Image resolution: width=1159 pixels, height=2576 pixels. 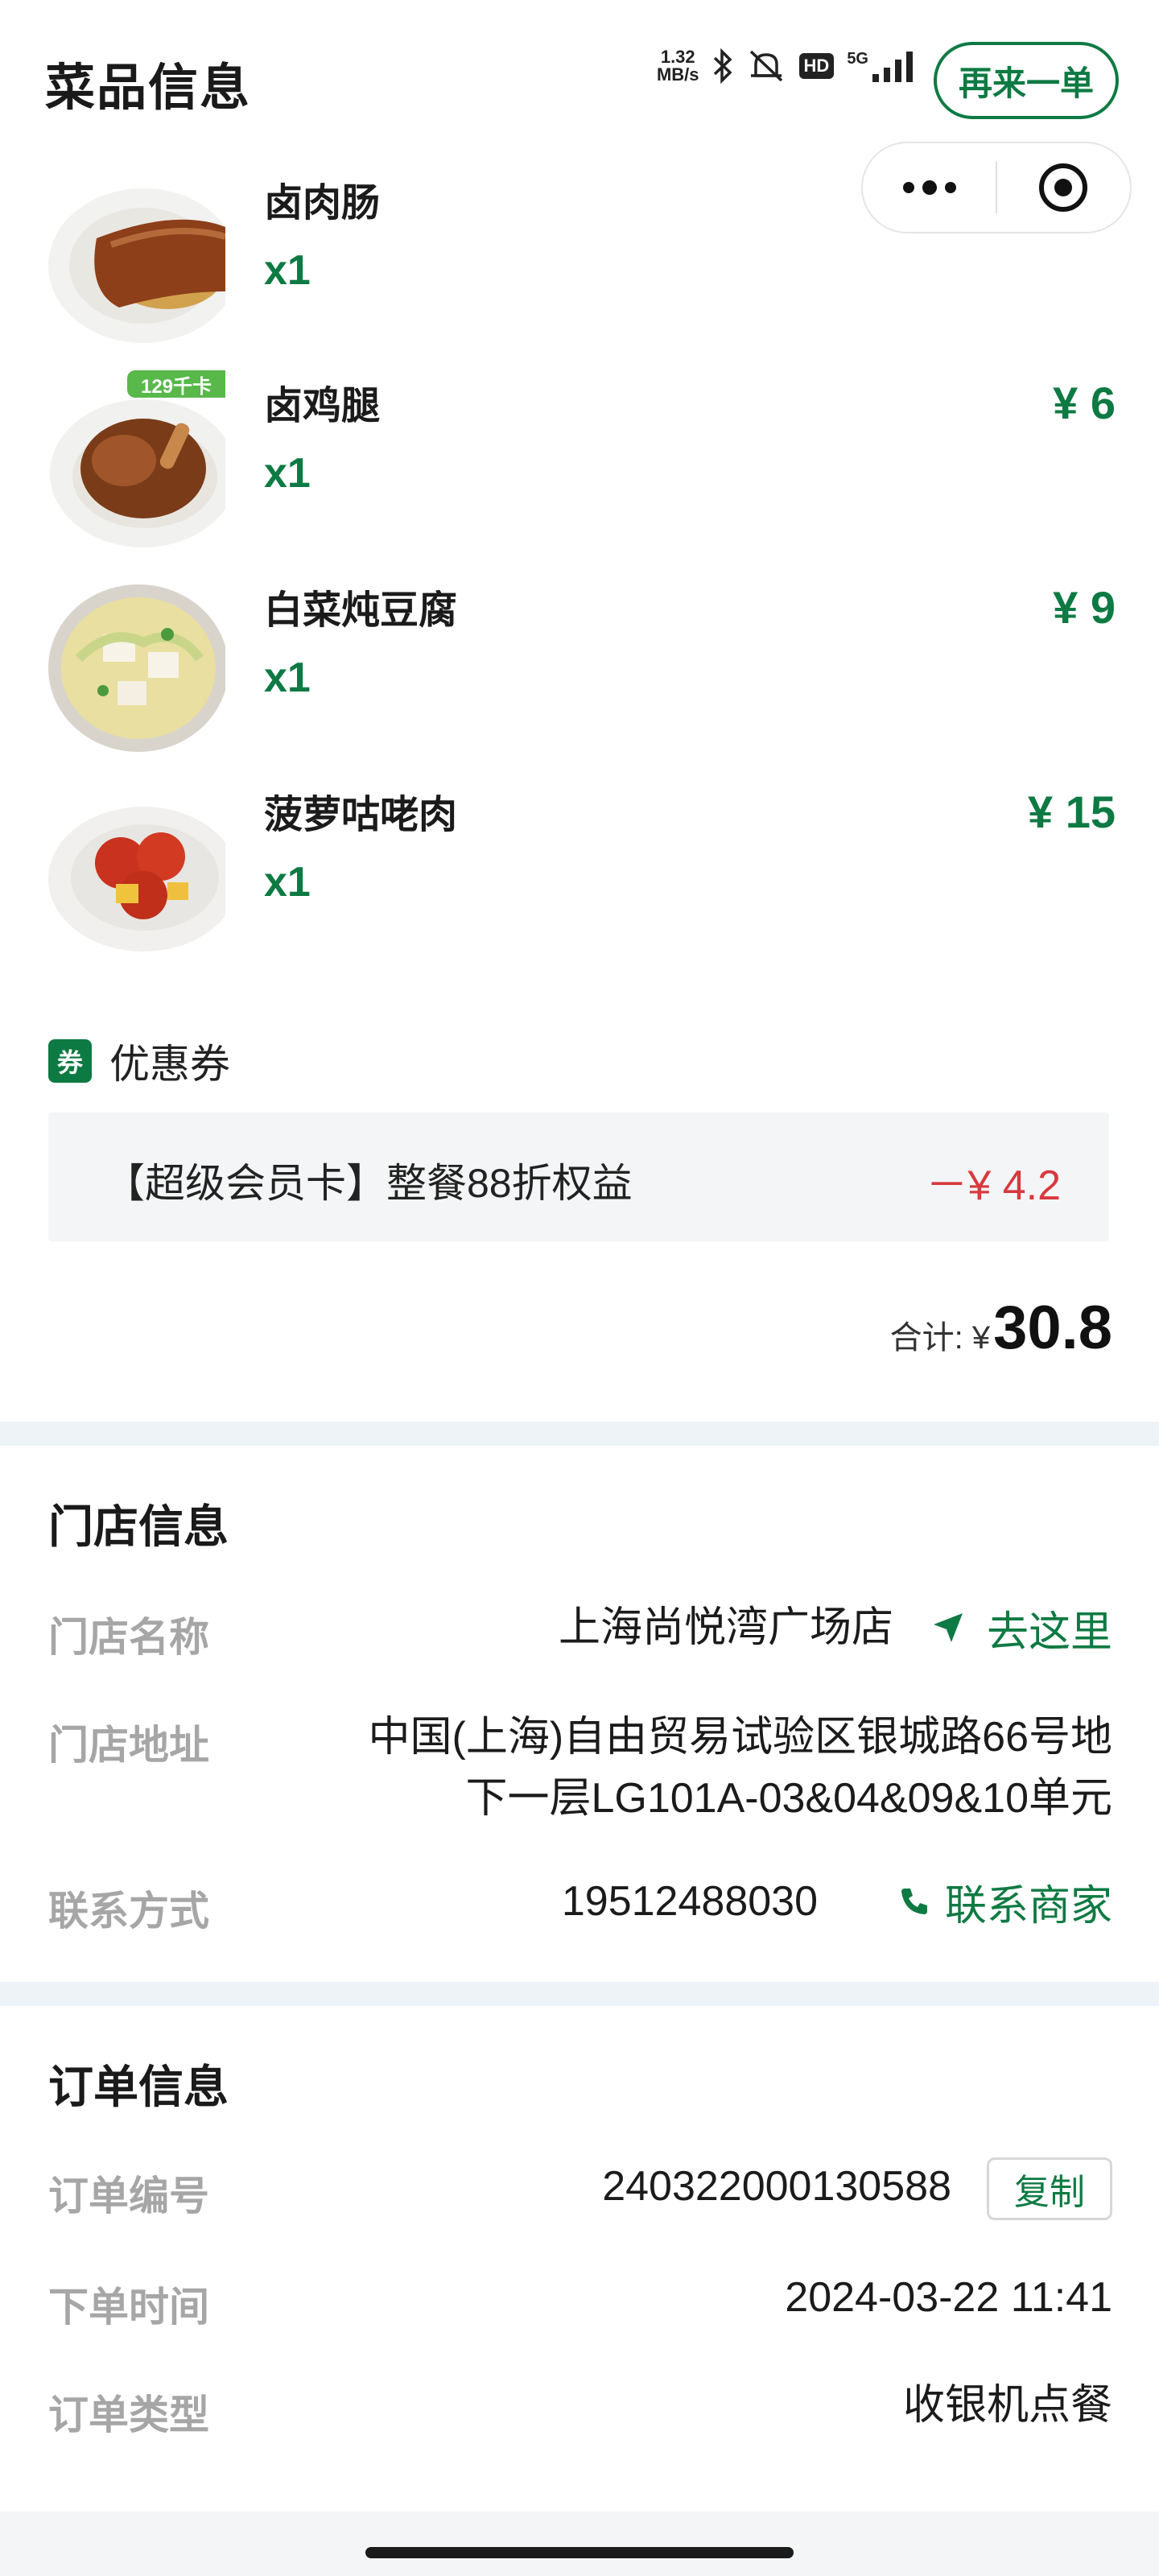 I want to click on total-label: 合计: ¥, so click(x=940, y=1338).